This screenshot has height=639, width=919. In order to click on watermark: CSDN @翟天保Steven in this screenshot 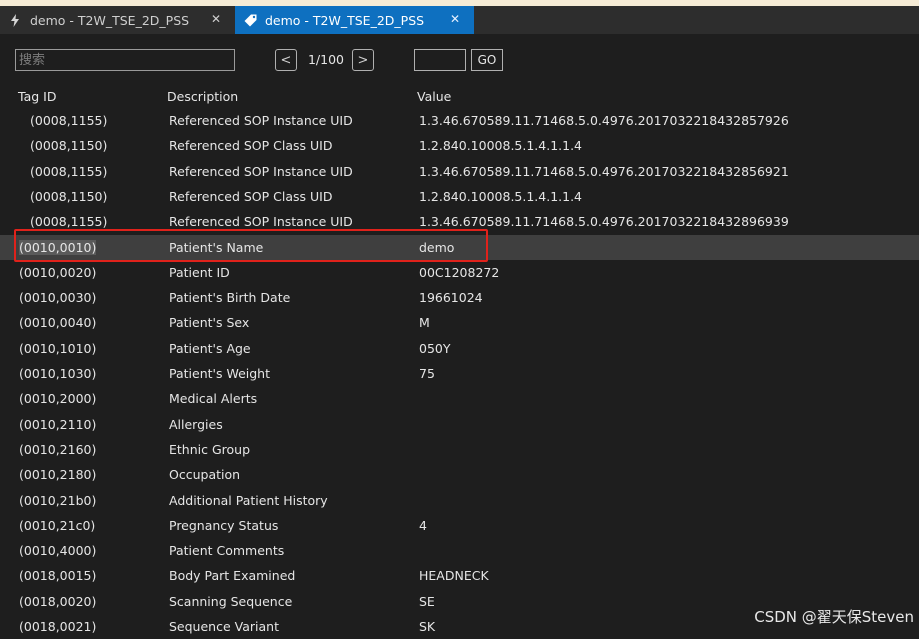, I will do `click(834, 617)`.